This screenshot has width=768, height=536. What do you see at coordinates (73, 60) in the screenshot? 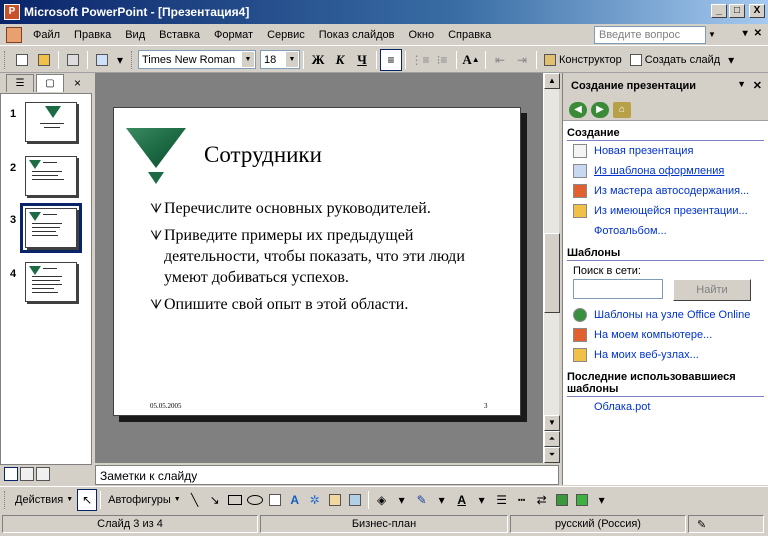
I see `print-icon` at bounding box center [73, 60].